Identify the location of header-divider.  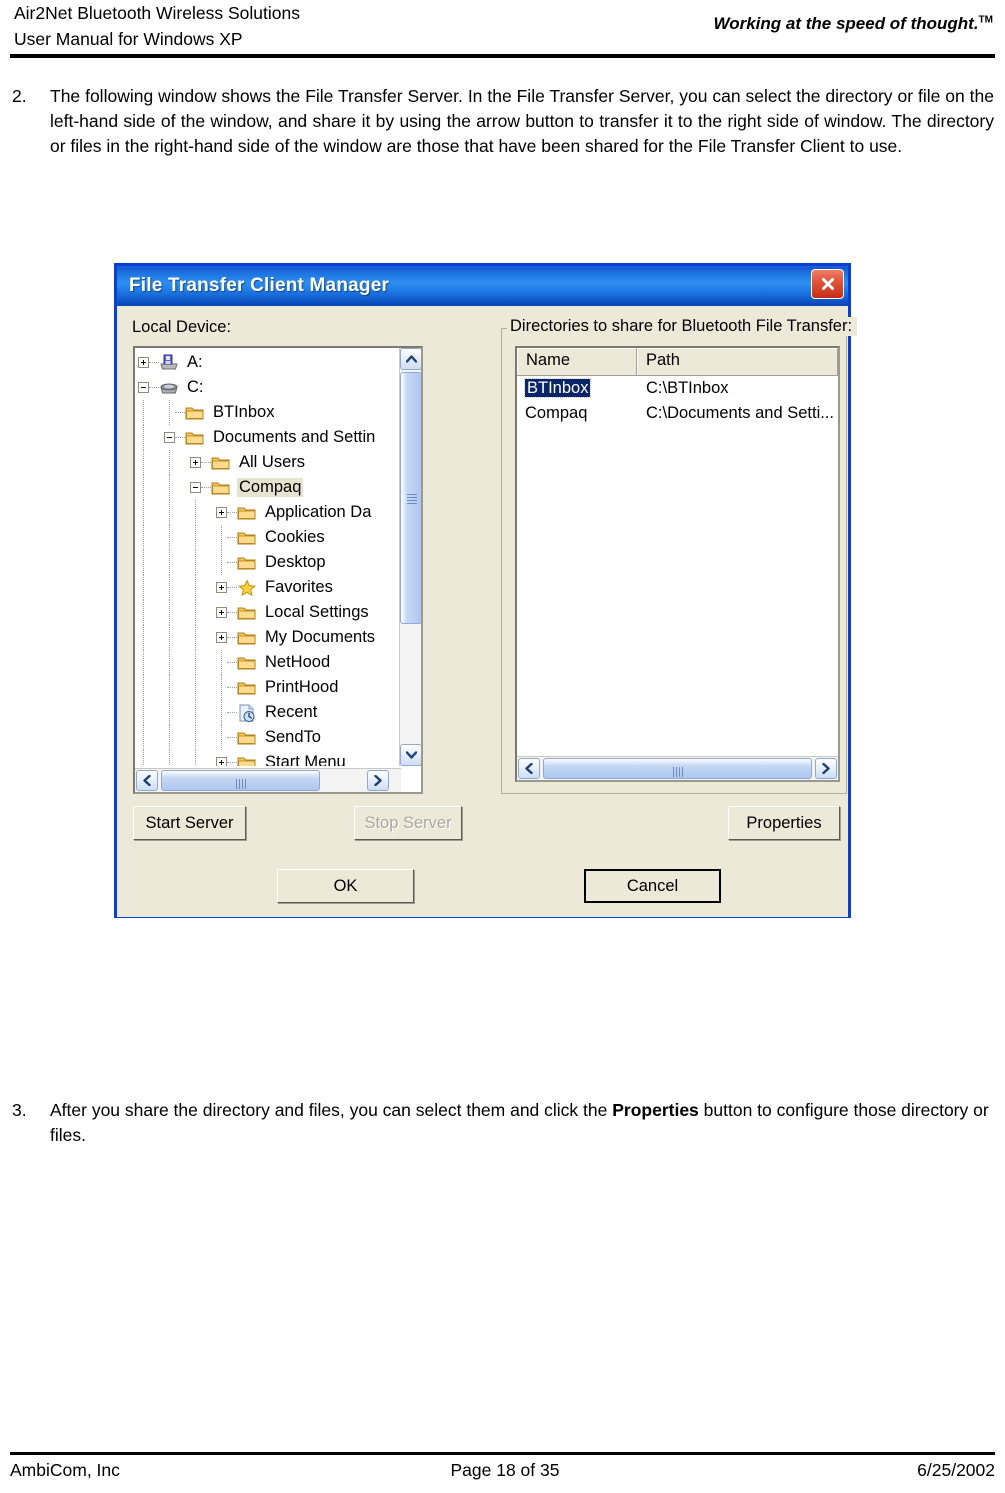
(502, 56).